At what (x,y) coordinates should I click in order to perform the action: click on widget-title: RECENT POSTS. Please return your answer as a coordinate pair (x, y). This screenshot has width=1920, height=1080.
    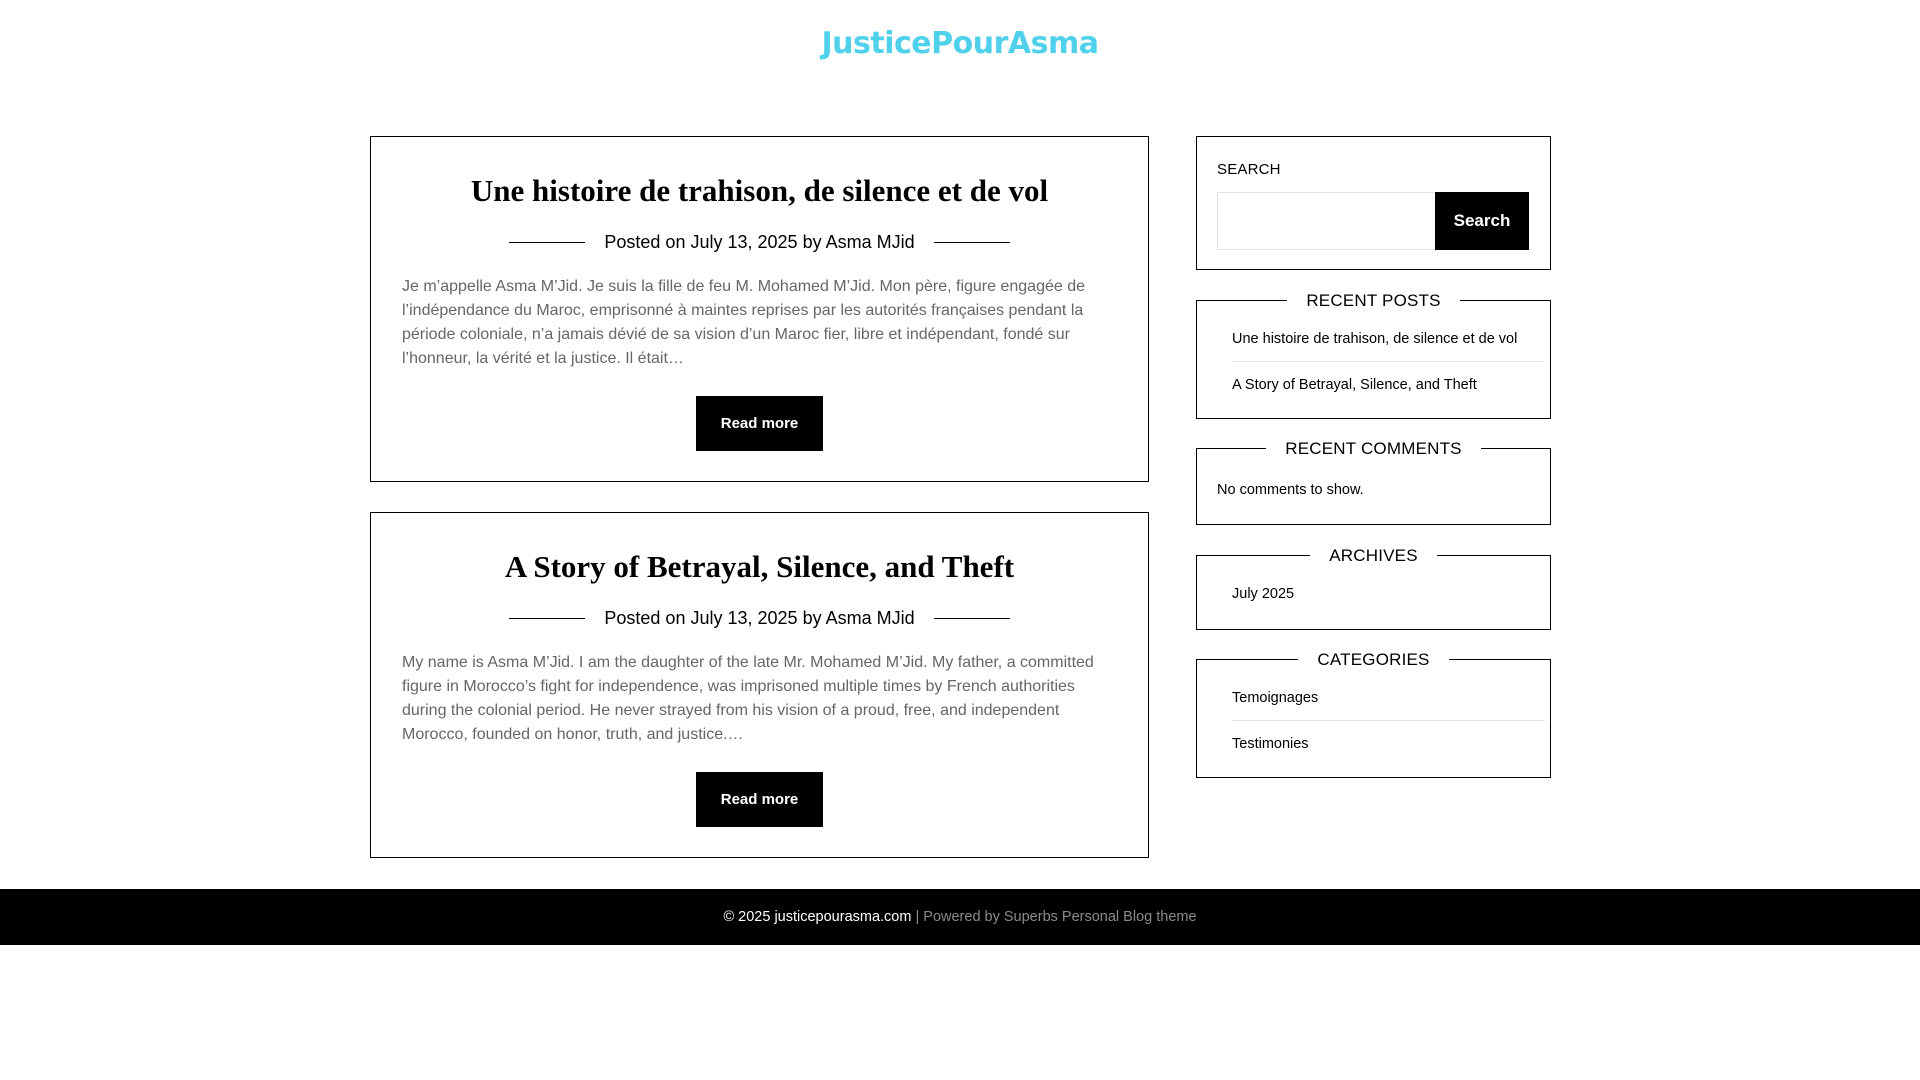
    Looking at the image, I should click on (1373, 301).